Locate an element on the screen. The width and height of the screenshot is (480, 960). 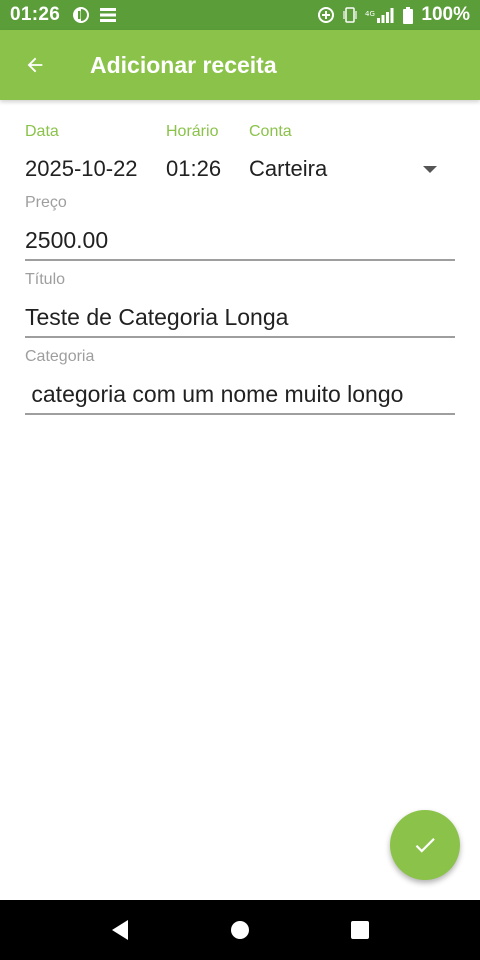
categoria-label: Categoria is located at coordinates (60, 356).